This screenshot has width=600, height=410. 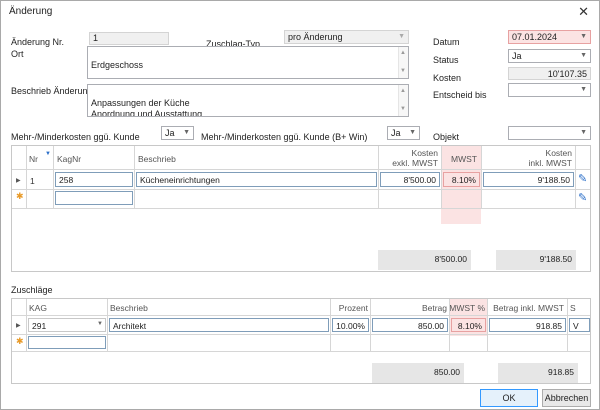 What do you see at coordinates (69, 159) in the screenshot?
I see `col-header-kagnr: KagNr` at bounding box center [69, 159].